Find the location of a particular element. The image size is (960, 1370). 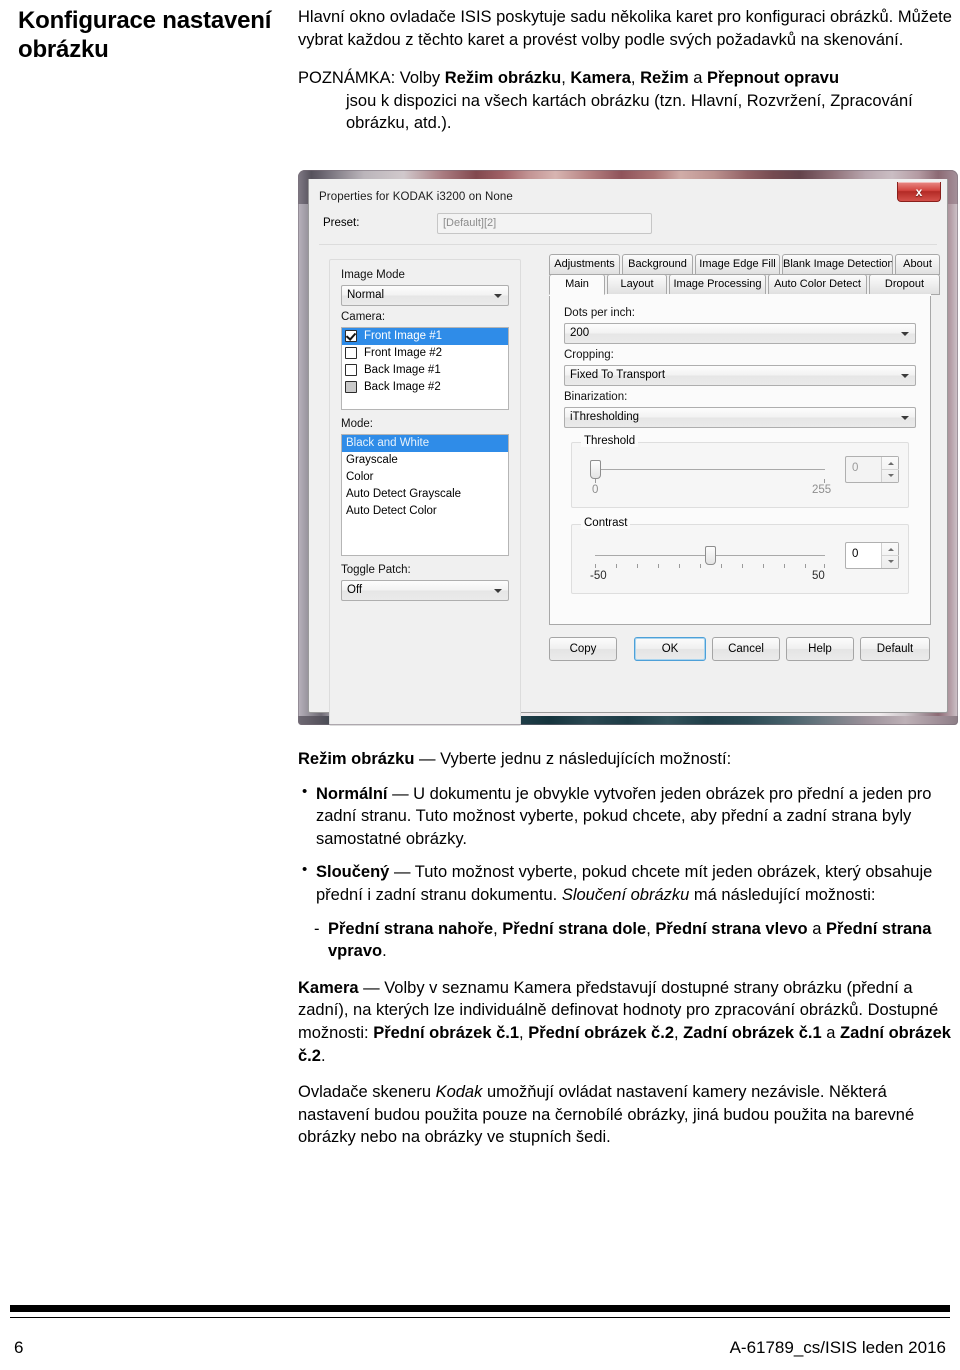

list-item: Back Image #1 is located at coordinates (425, 370).